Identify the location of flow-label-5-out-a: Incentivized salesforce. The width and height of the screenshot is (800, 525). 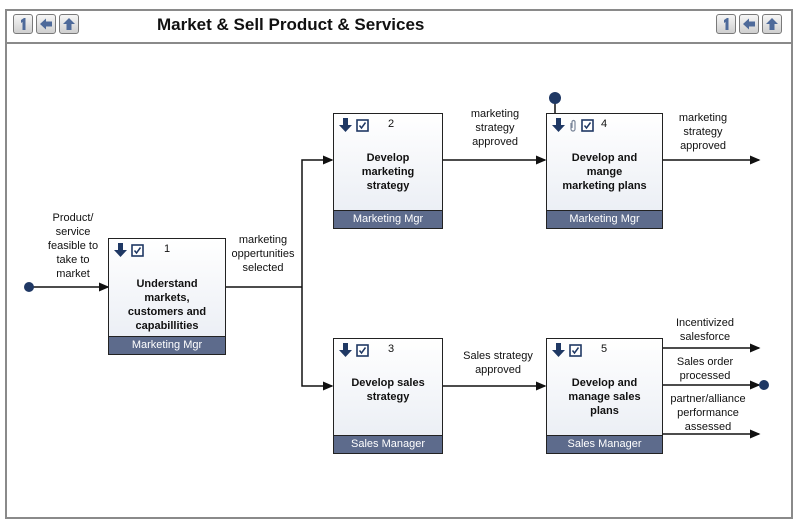
(705, 330).